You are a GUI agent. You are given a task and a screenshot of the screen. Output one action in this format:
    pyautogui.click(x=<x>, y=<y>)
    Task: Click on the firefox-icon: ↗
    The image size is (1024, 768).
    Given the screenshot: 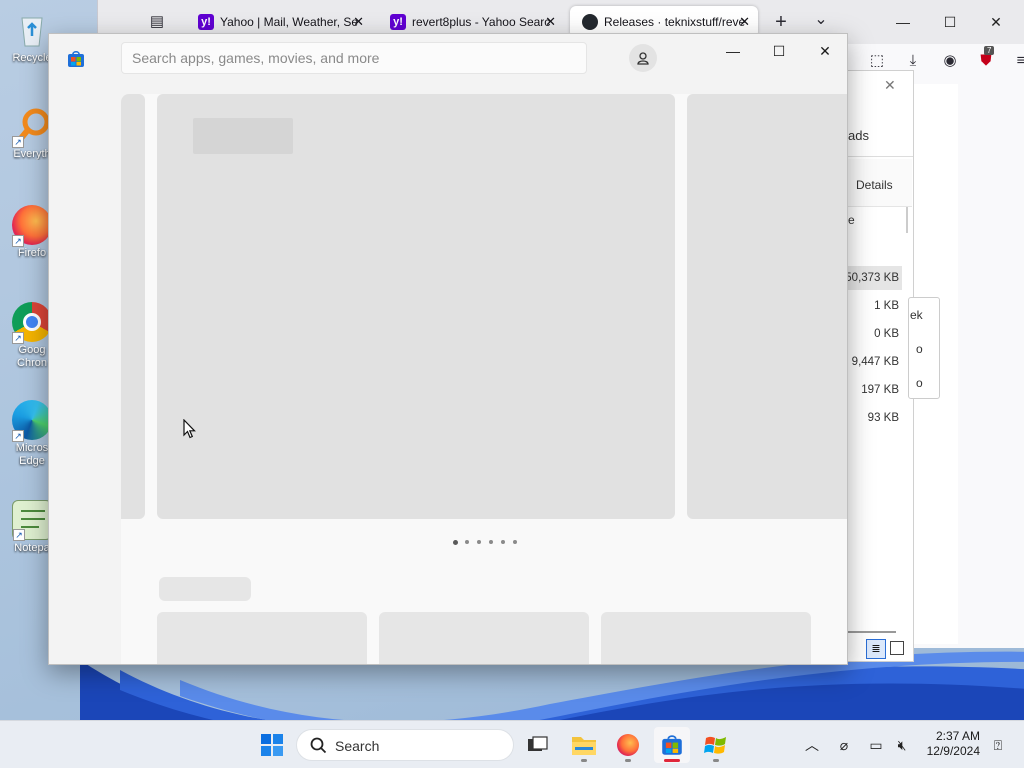 What is the action you would take?
    pyautogui.click(x=32, y=226)
    